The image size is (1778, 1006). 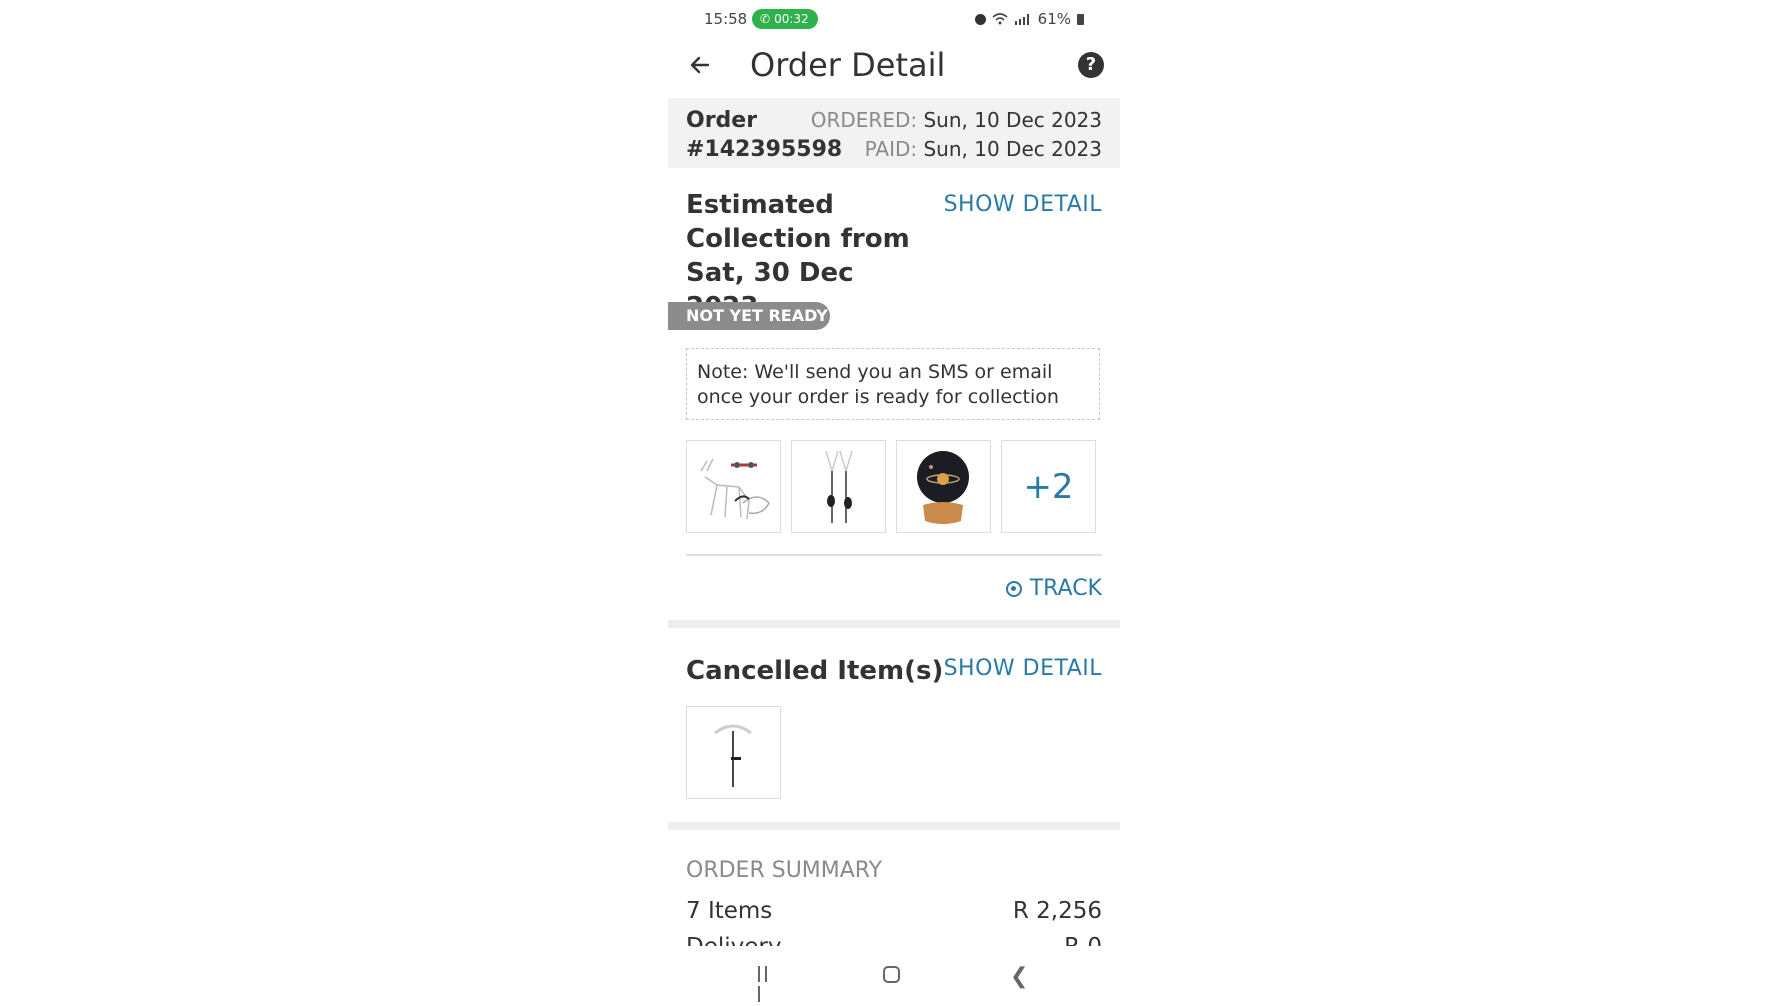 What do you see at coordinates (768, 984) in the screenshot?
I see `recent-apps-icon` at bounding box center [768, 984].